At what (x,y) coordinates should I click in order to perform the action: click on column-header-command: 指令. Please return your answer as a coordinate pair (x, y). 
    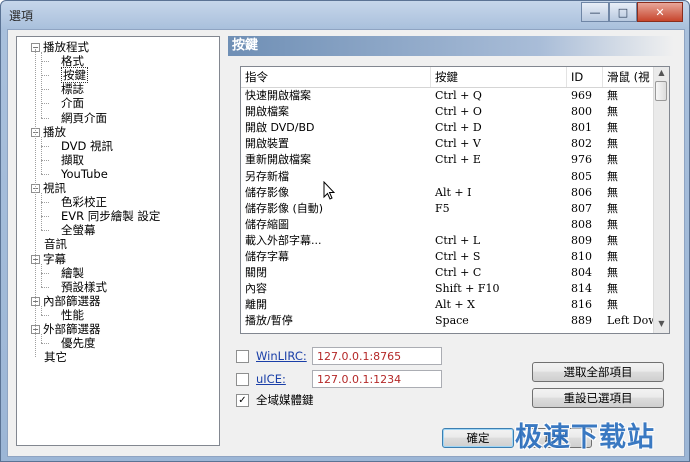
    Looking at the image, I should click on (336, 77).